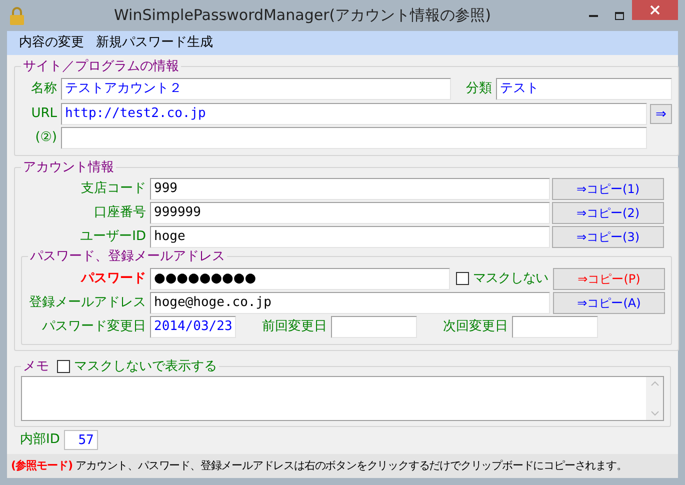  I want to click on copy-button: ⇒コピー(A), so click(609, 303).